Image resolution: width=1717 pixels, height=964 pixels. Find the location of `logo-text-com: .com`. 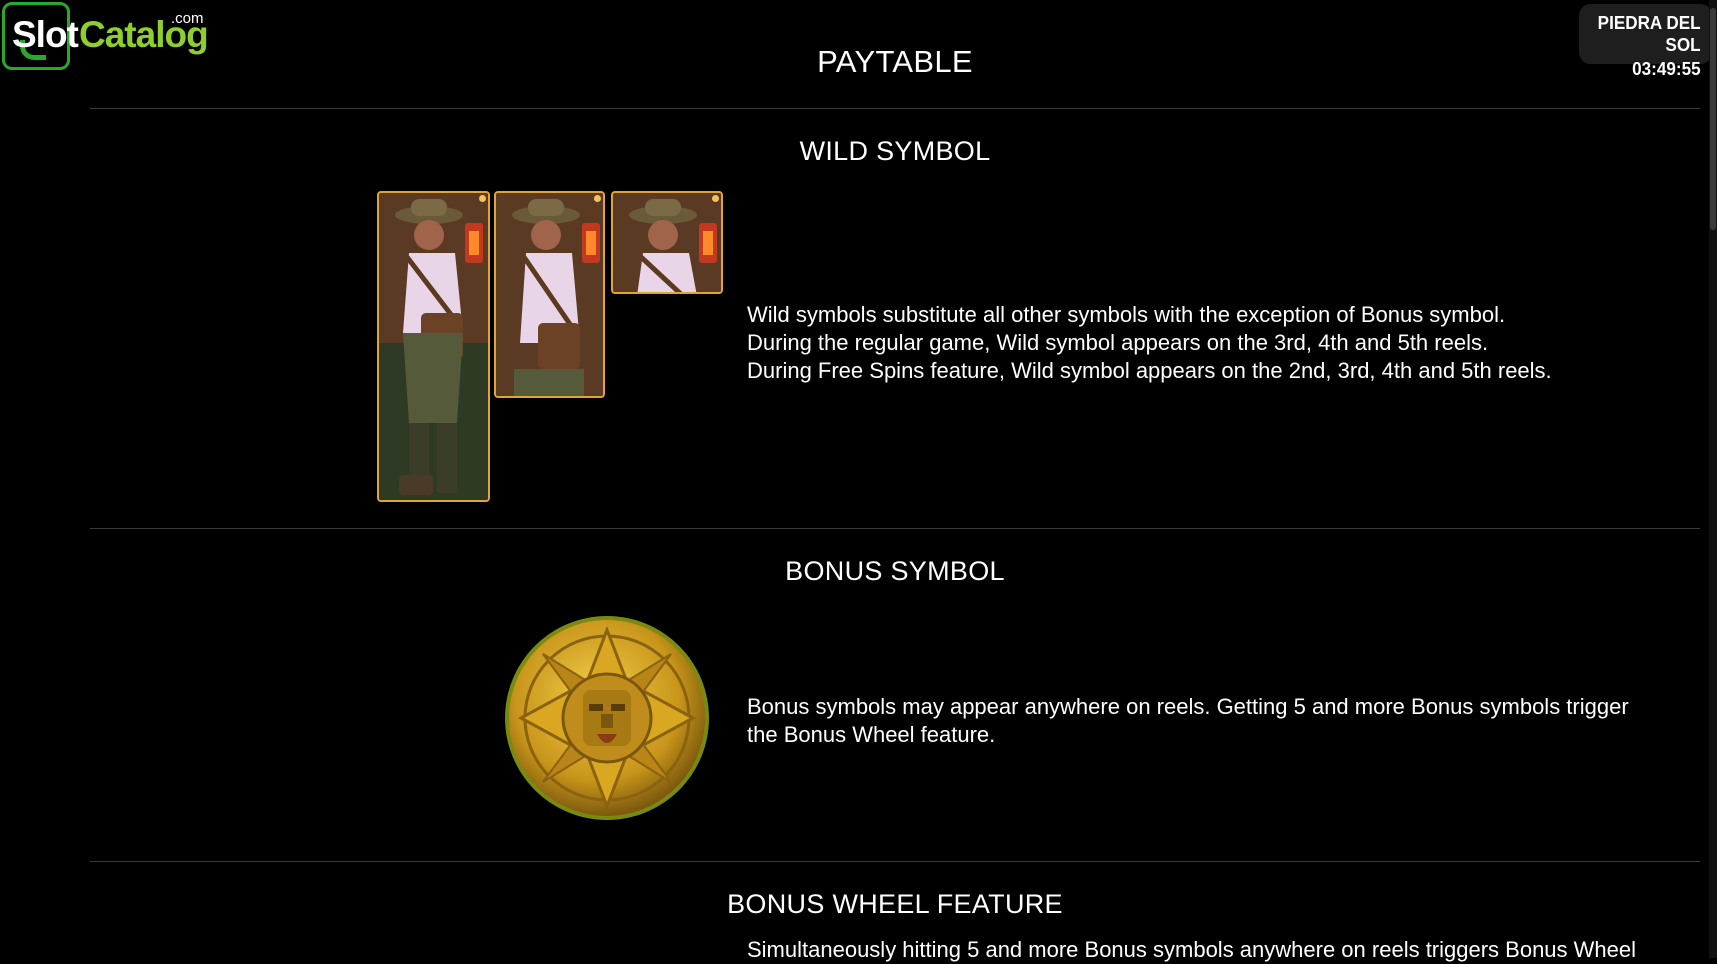

logo-text-com: .com is located at coordinates (187, 18).